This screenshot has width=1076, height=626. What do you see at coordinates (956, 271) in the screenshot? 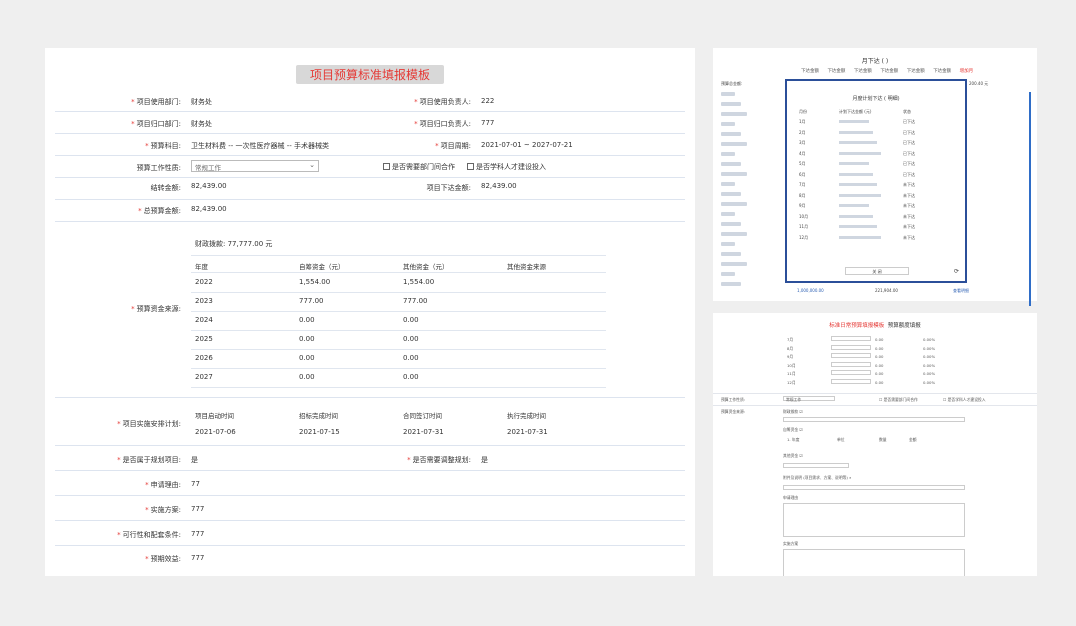
I see `refresh-icon: ⟳` at bounding box center [956, 271].